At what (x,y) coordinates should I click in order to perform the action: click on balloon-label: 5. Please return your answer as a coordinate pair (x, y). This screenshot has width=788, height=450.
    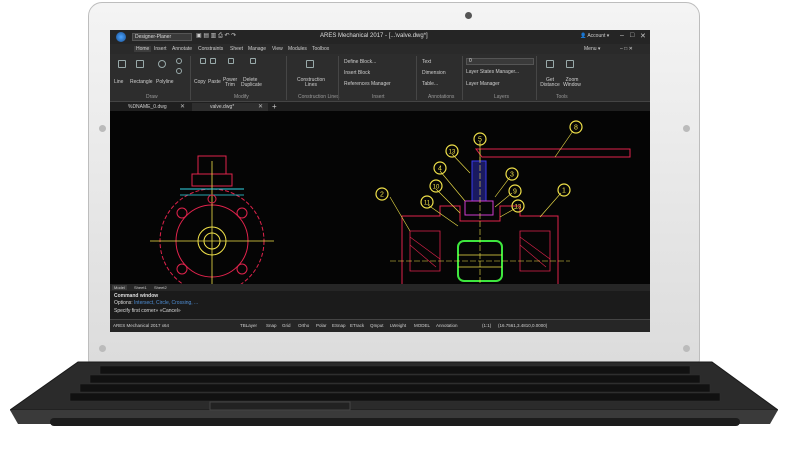
    Looking at the image, I should click on (480, 140).